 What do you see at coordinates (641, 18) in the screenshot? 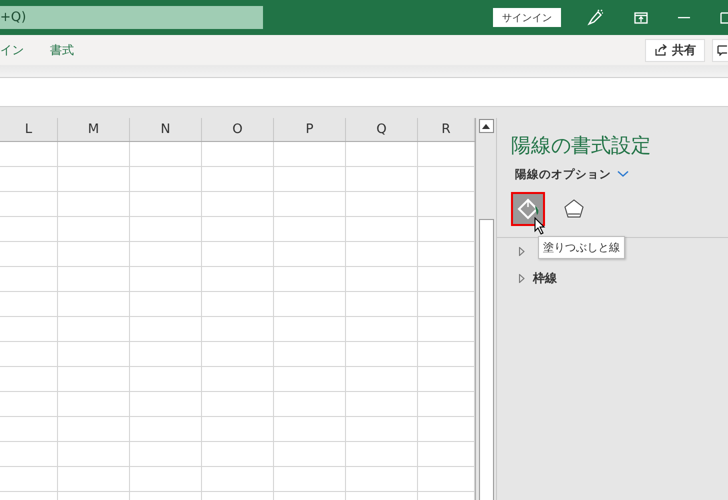
I see `window-icon` at bounding box center [641, 18].